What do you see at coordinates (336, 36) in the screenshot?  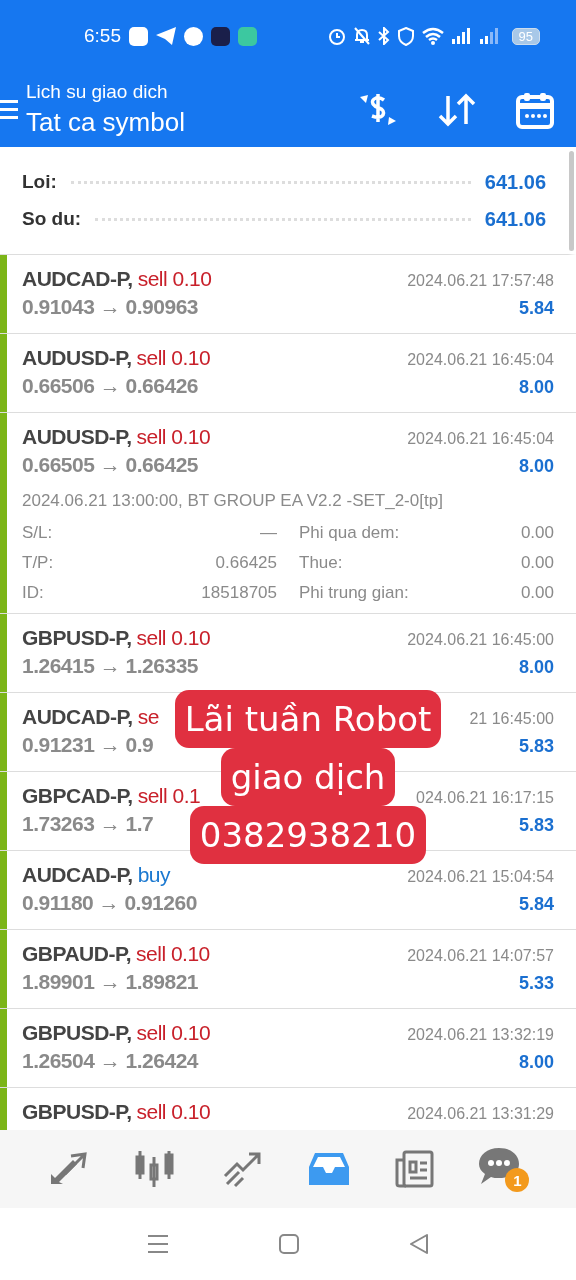 I see `alarm-icon` at bounding box center [336, 36].